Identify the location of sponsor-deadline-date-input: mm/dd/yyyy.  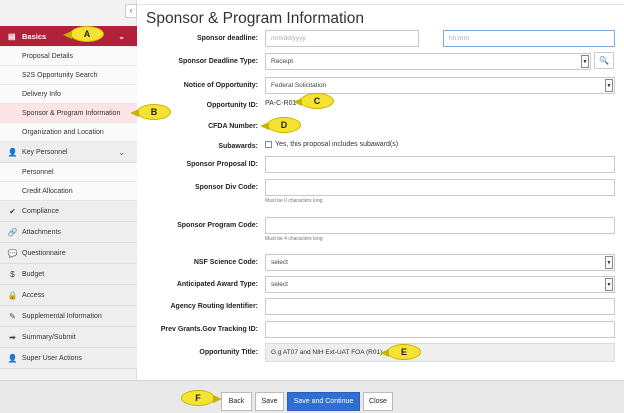
(342, 38).